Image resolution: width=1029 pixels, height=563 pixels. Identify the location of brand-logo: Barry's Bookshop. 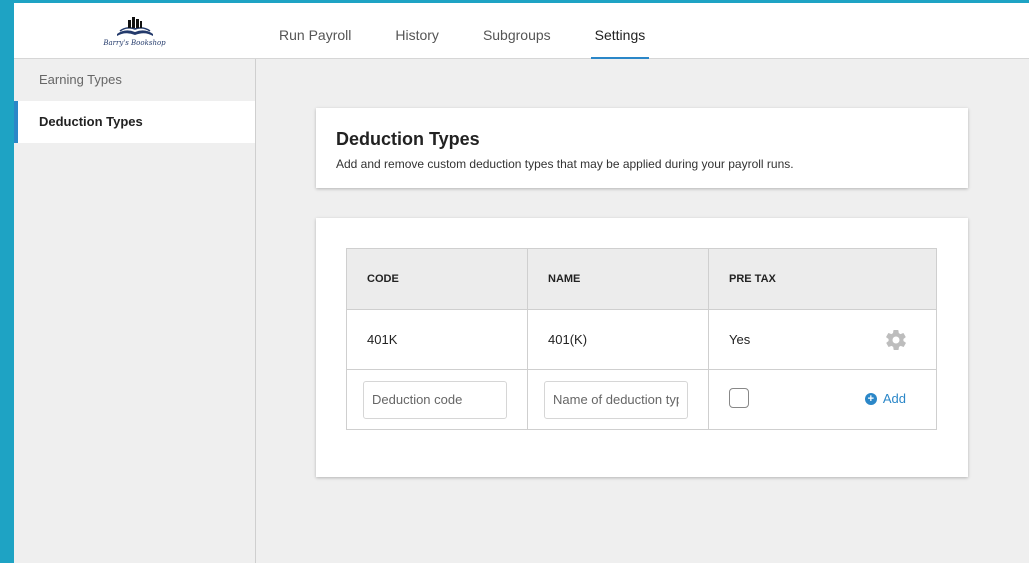
(134, 30).